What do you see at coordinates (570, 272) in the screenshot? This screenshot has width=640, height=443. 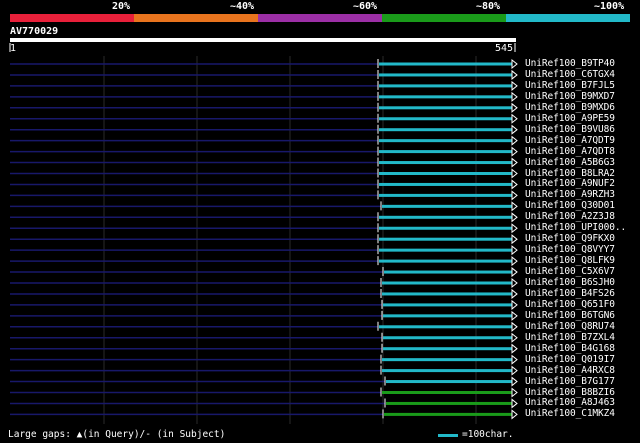 I see `hit-label: UniRef100_C5X6V7` at bounding box center [570, 272].